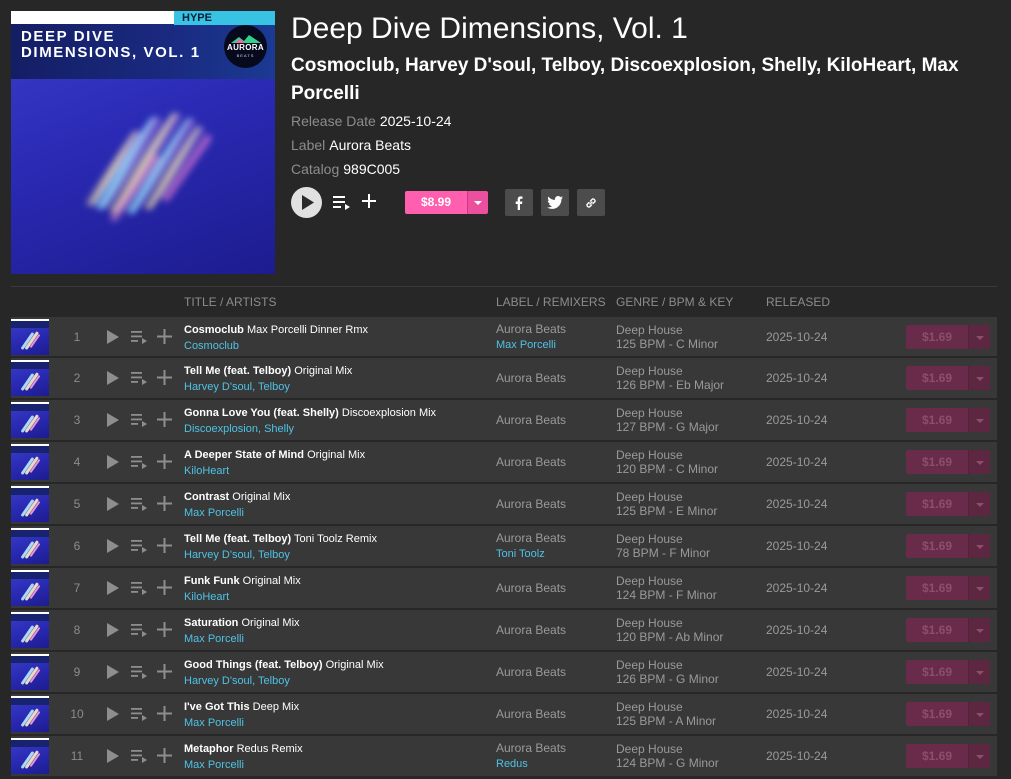 This screenshot has height=779, width=1011. Describe the element at coordinates (306, 202) in the screenshot. I see `play-release-button` at that location.